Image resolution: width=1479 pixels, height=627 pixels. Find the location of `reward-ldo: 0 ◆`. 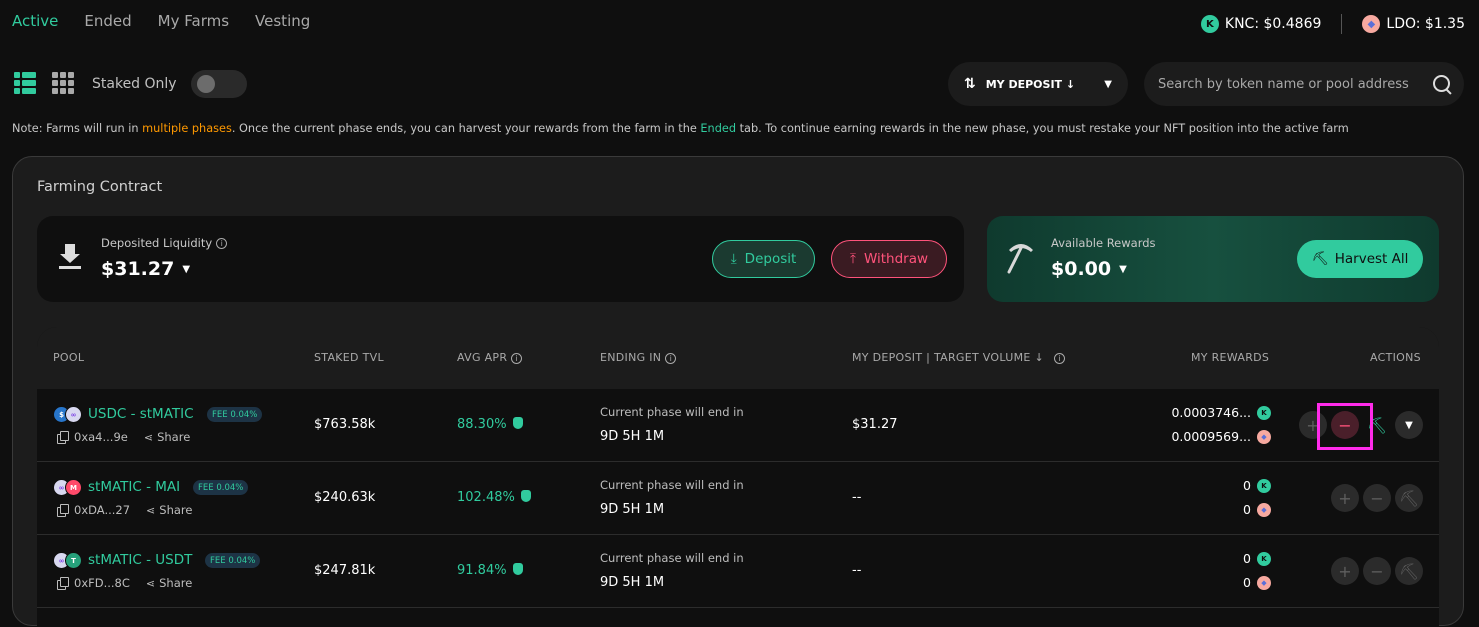

reward-ldo: 0 ◆ is located at coordinates (1257, 582).